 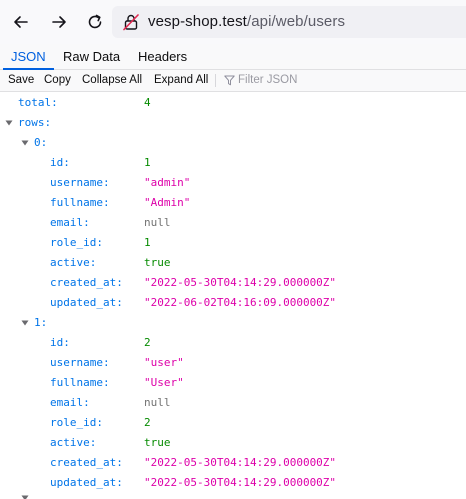 I want to click on tree-row: id: 2, so click(x=233, y=343).